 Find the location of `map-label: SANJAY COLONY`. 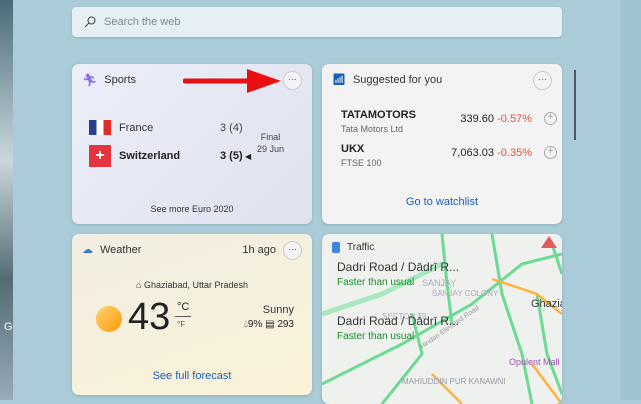

map-label: SANJAY COLONY is located at coordinates (465, 293).